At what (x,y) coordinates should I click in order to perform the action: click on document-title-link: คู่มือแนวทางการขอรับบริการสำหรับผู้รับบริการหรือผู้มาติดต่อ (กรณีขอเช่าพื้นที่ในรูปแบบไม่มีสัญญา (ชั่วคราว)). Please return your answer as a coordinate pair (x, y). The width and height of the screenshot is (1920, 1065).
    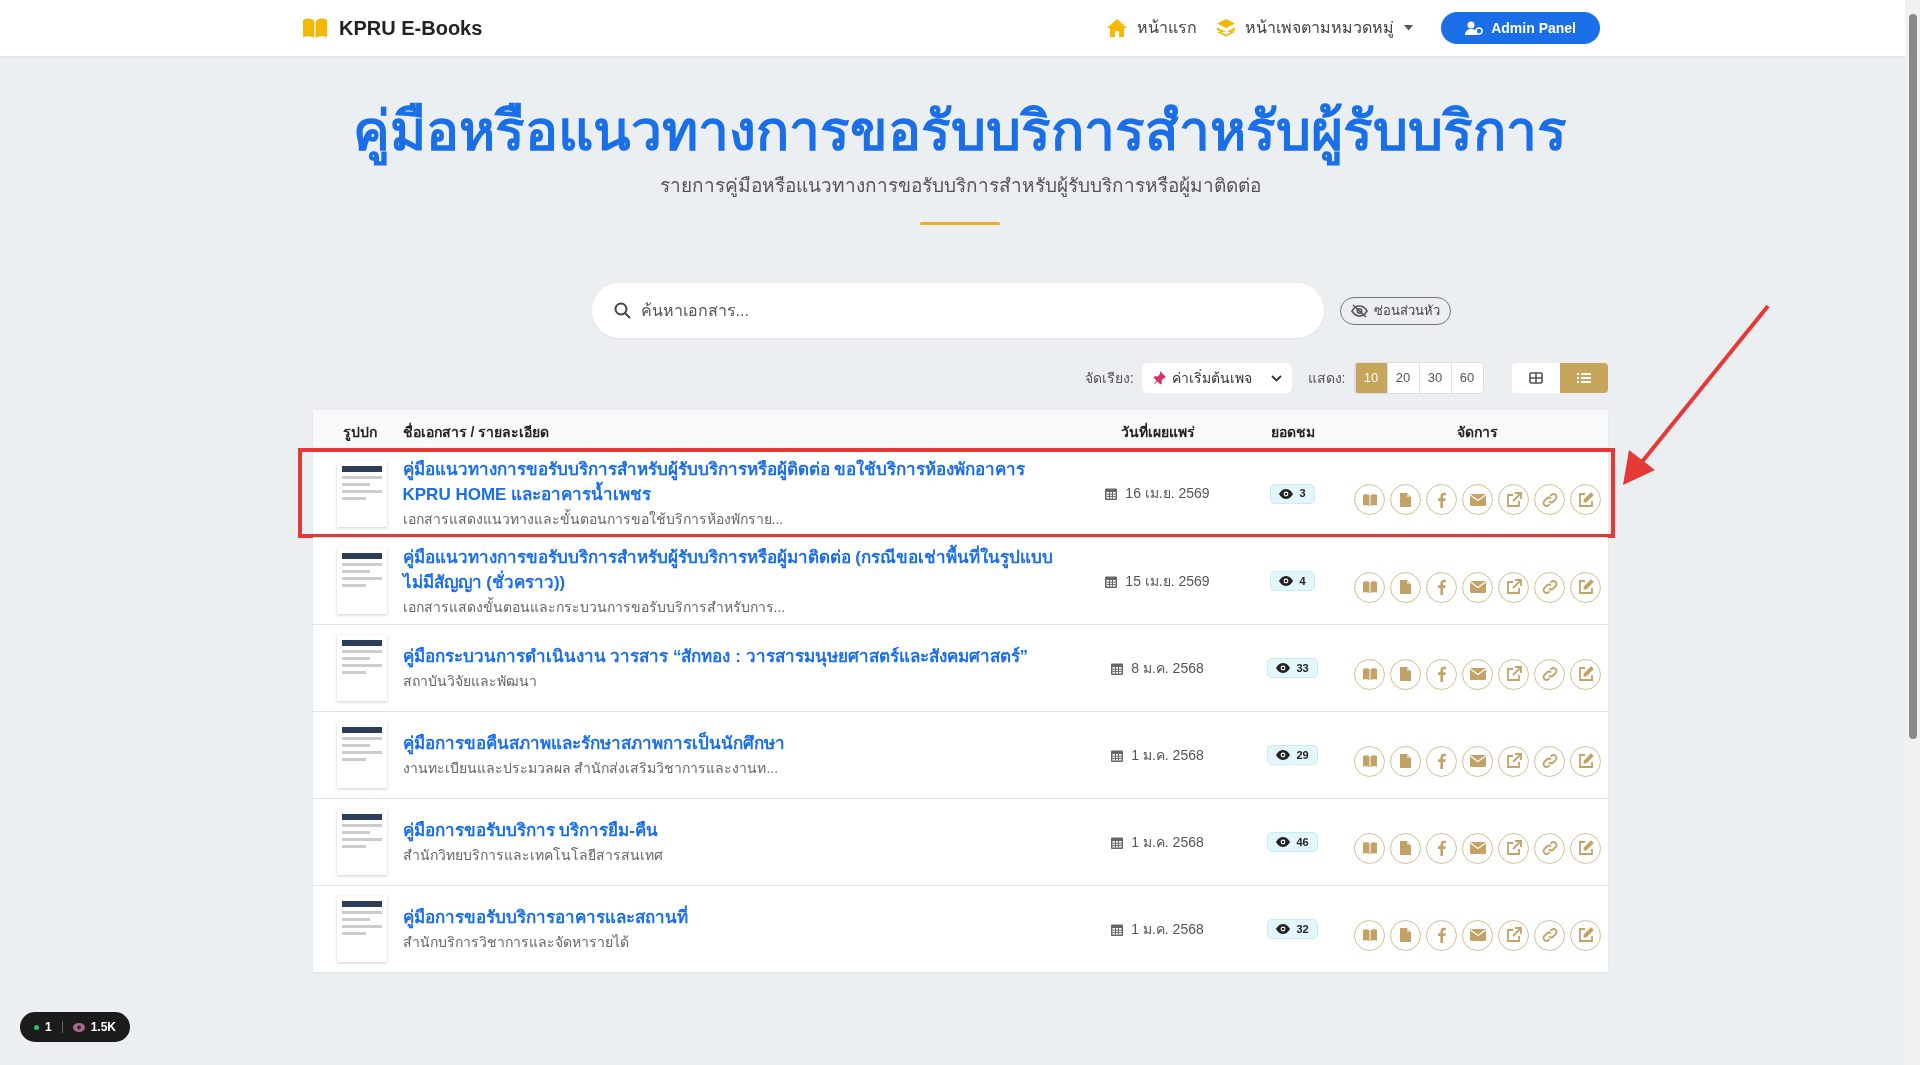
    Looking at the image, I should click on (730, 569).